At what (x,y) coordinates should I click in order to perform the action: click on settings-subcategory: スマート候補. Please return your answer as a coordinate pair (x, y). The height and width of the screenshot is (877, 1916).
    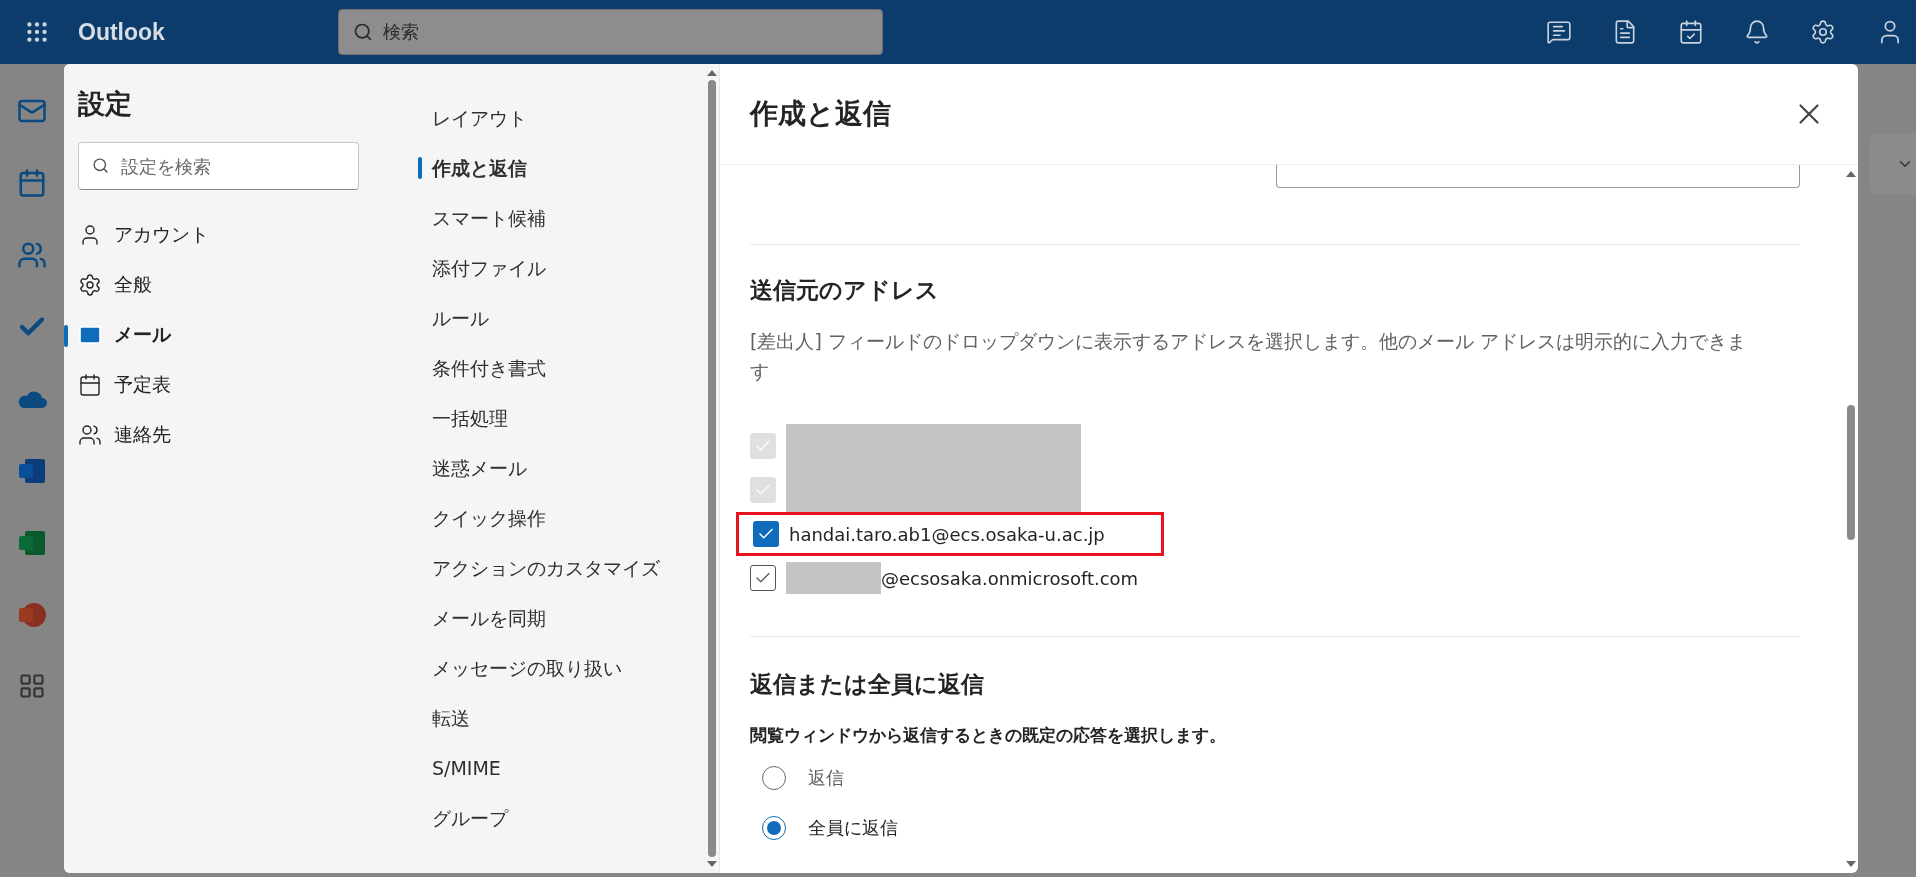
    Looking at the image, I should click on (561, 219).